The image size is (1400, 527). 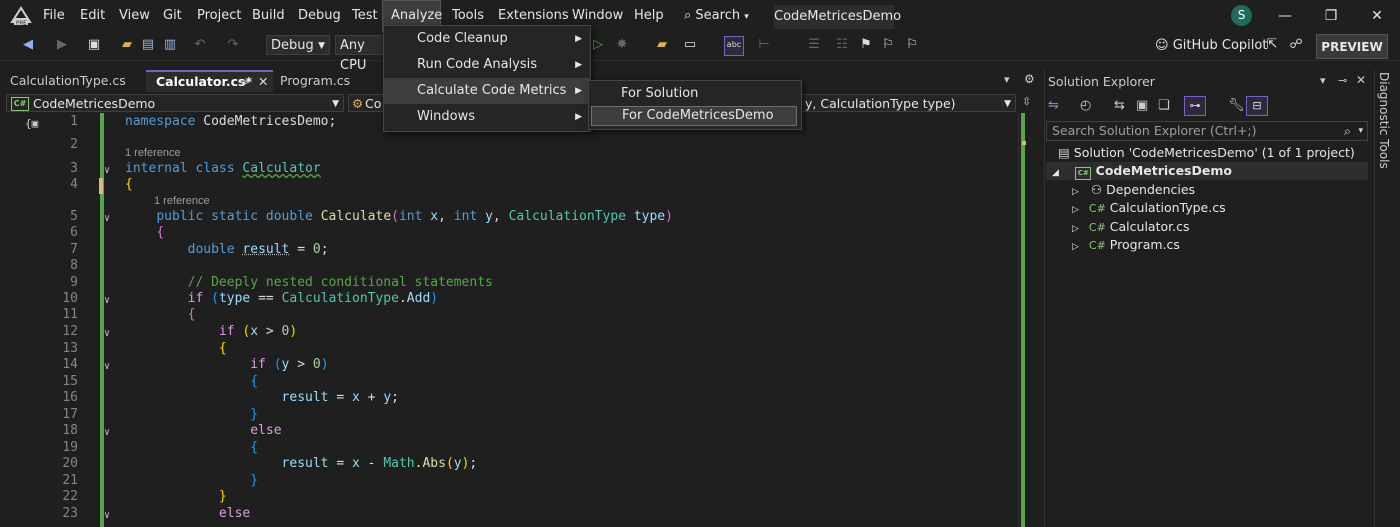 I want to click on switch-views-icon: ⇋, so click(x=1053, y=105).